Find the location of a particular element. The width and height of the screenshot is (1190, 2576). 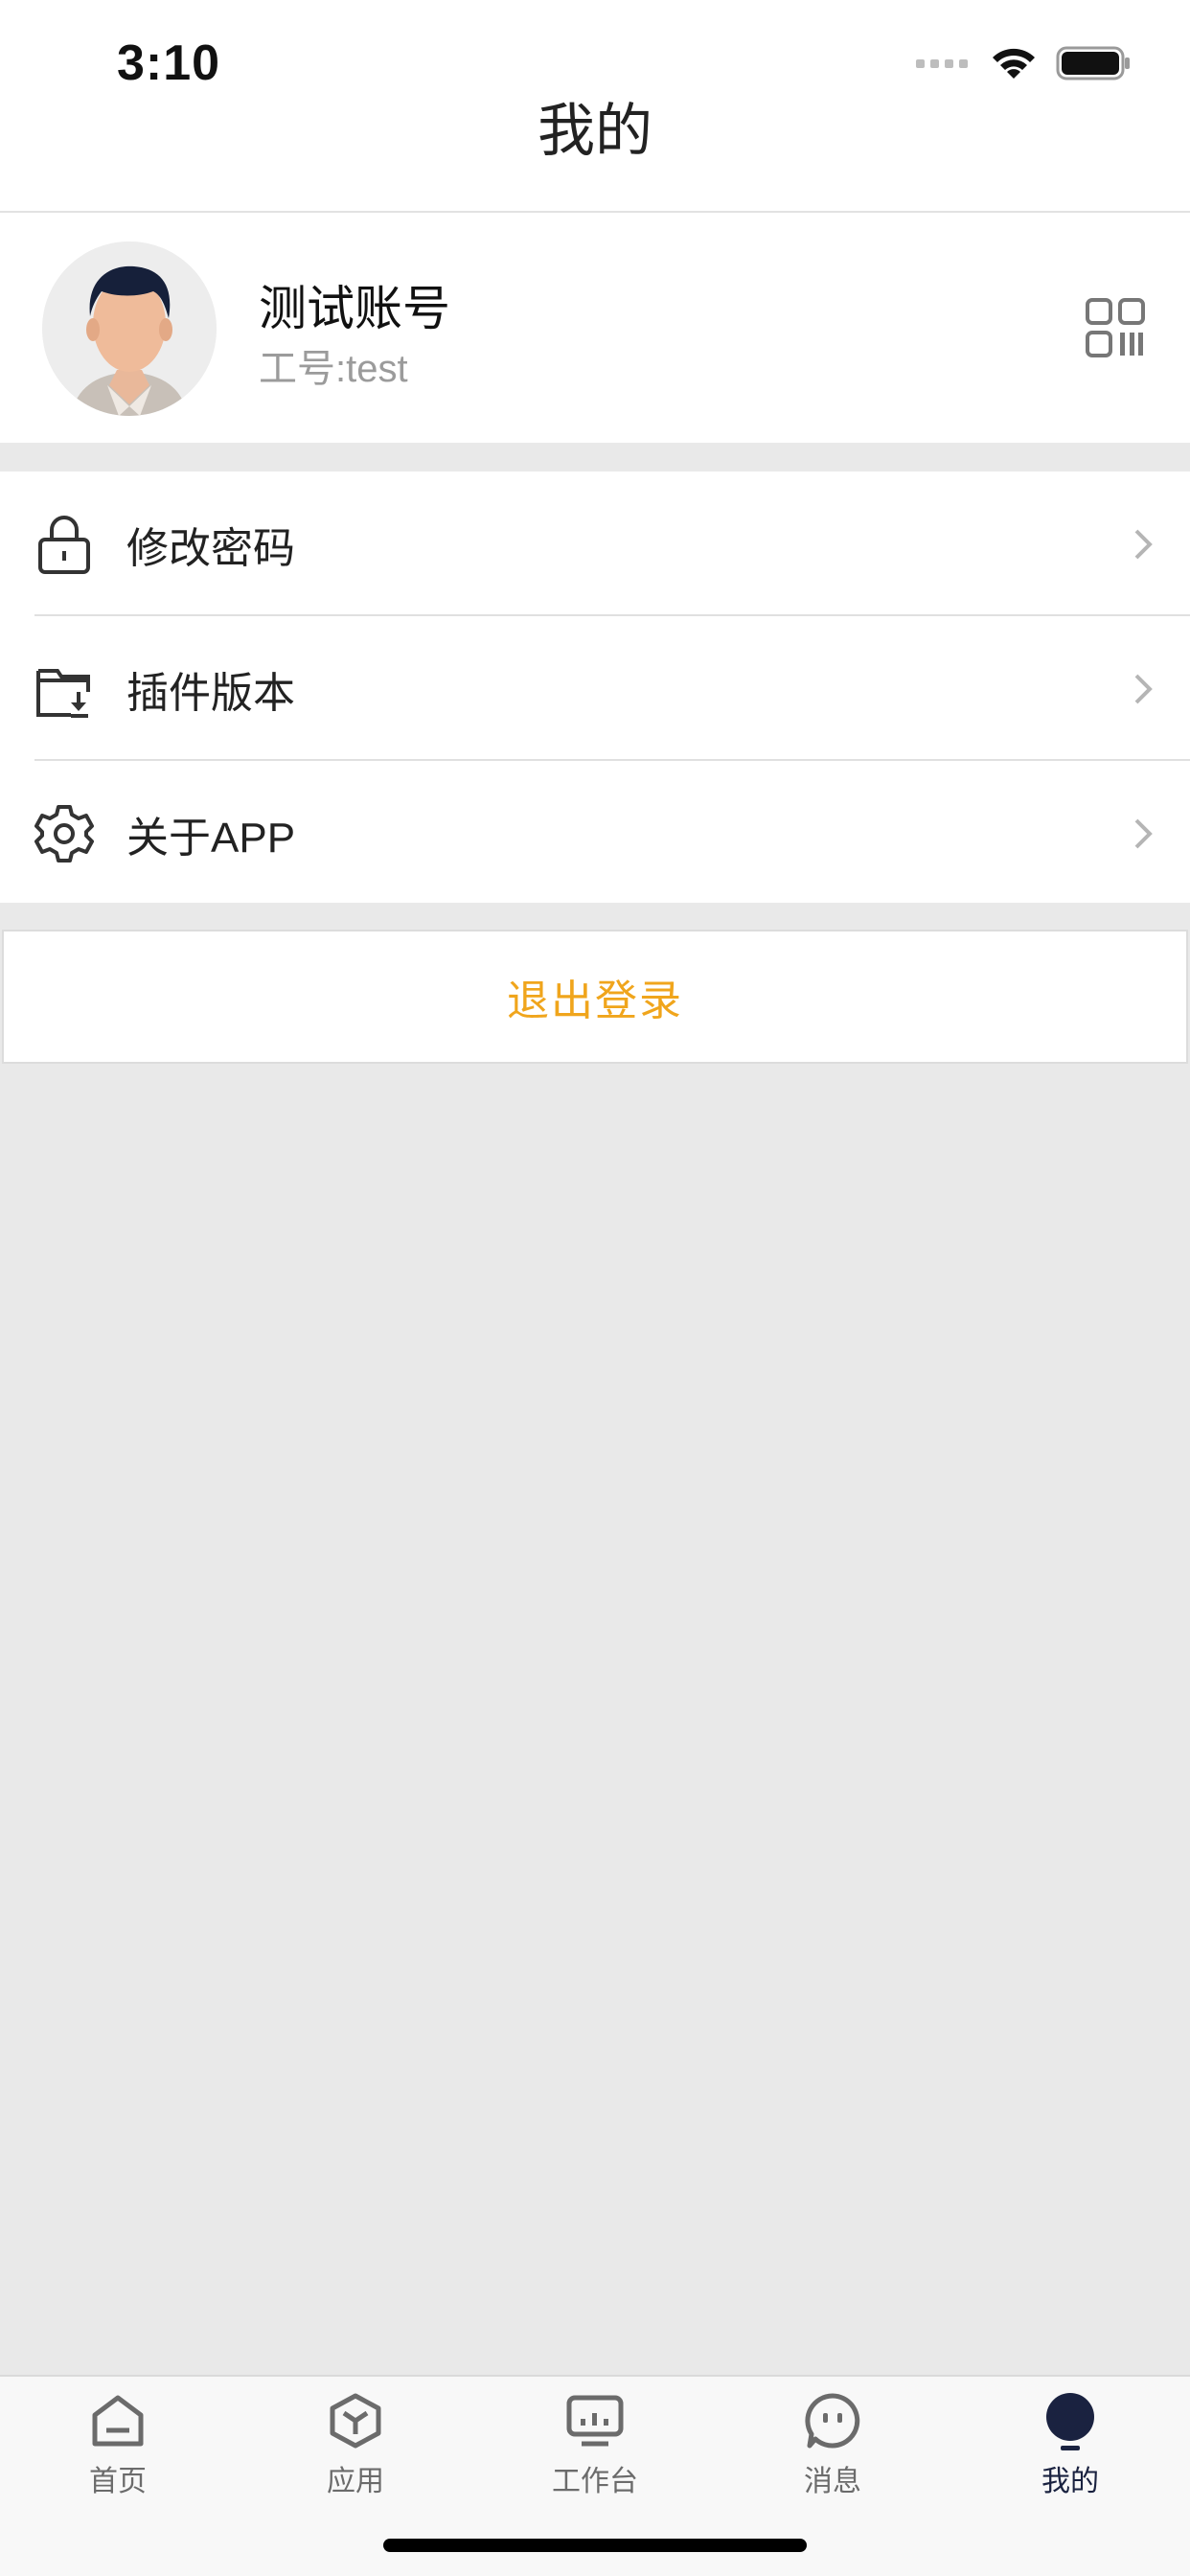

qr-code-icon is located at coordinates (1115, 327).